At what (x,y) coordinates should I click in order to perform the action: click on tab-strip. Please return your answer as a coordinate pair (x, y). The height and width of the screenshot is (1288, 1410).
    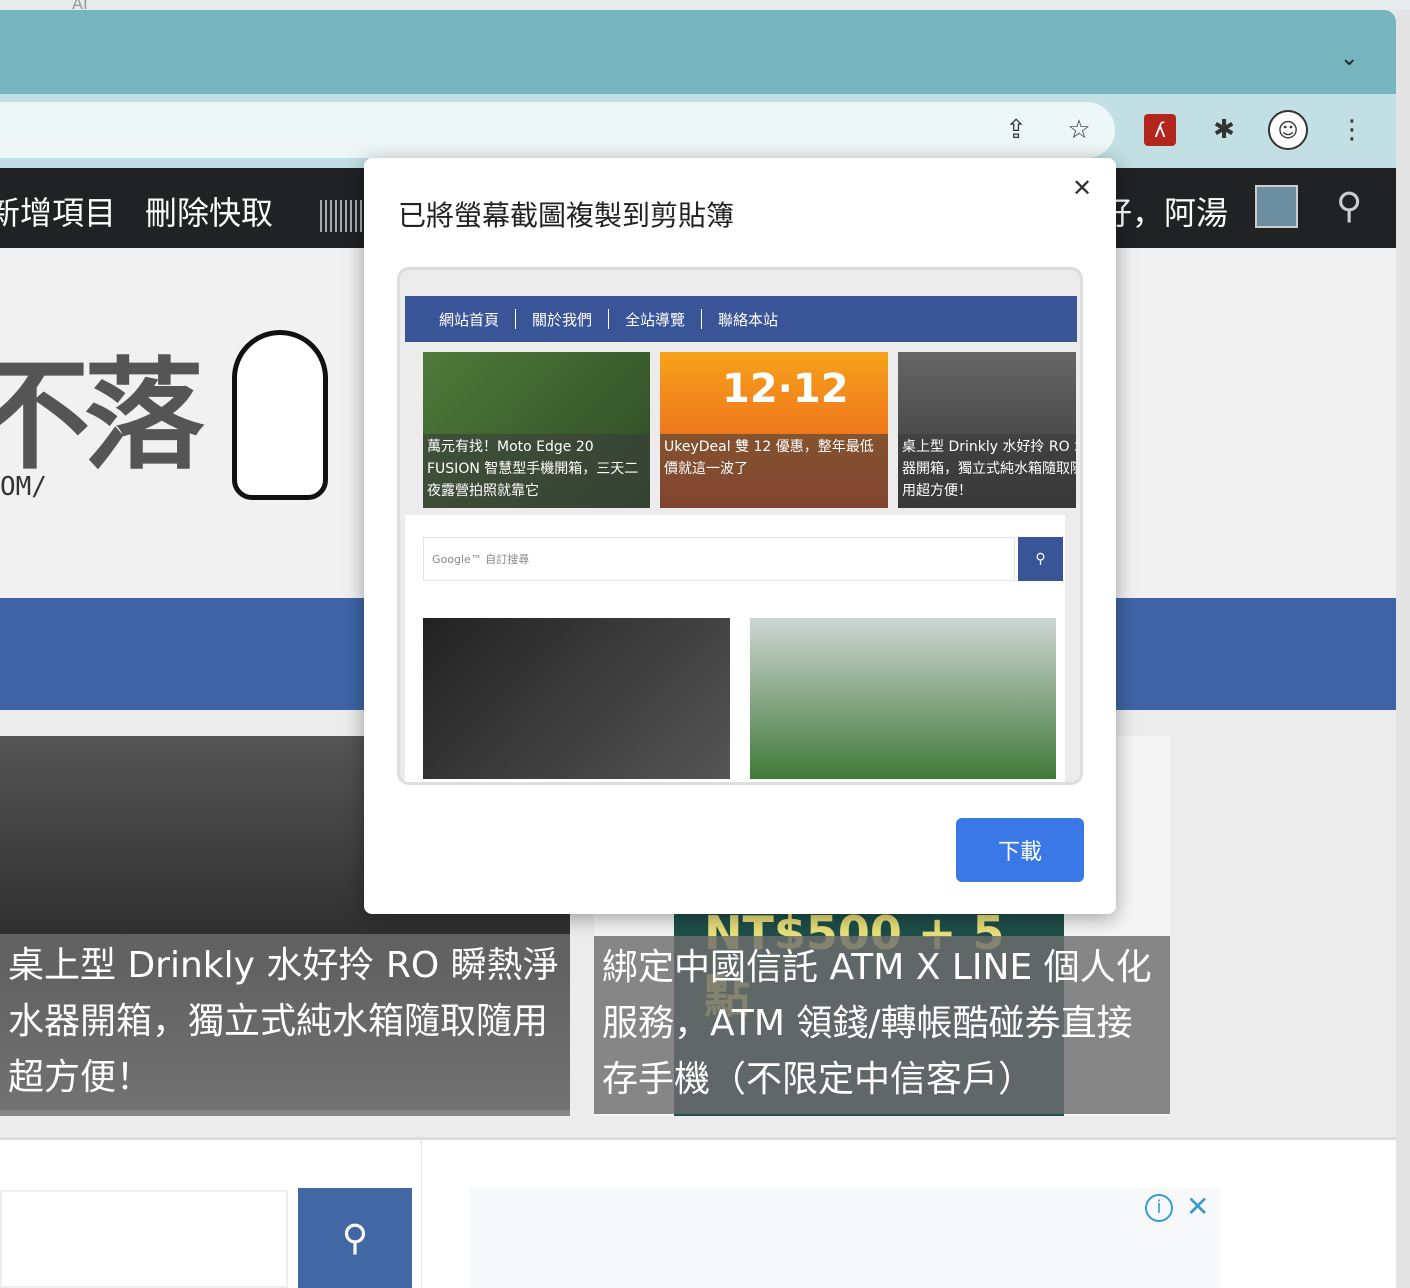
    Looking at the image, I should click on (698, 52).